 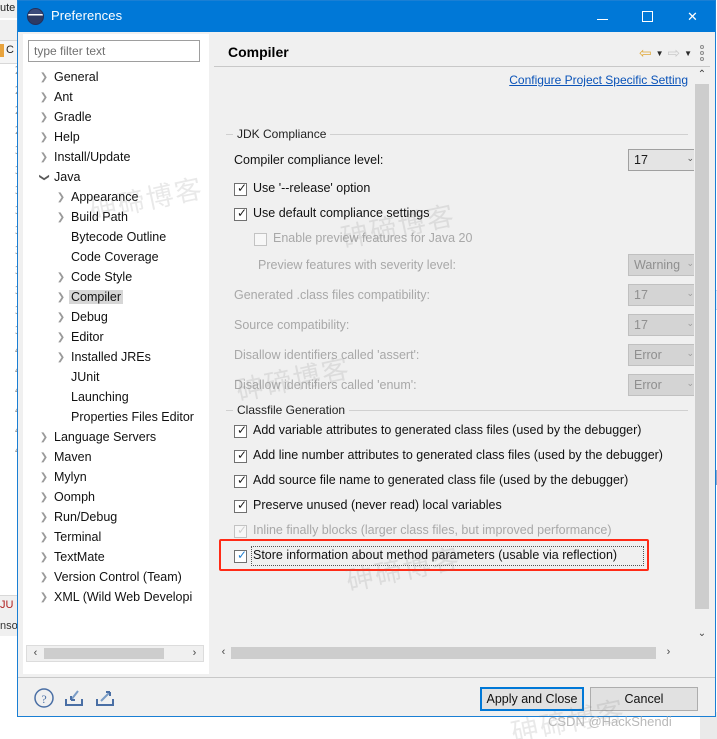 I want to click on maximize-button, so click(x=647, y=16).